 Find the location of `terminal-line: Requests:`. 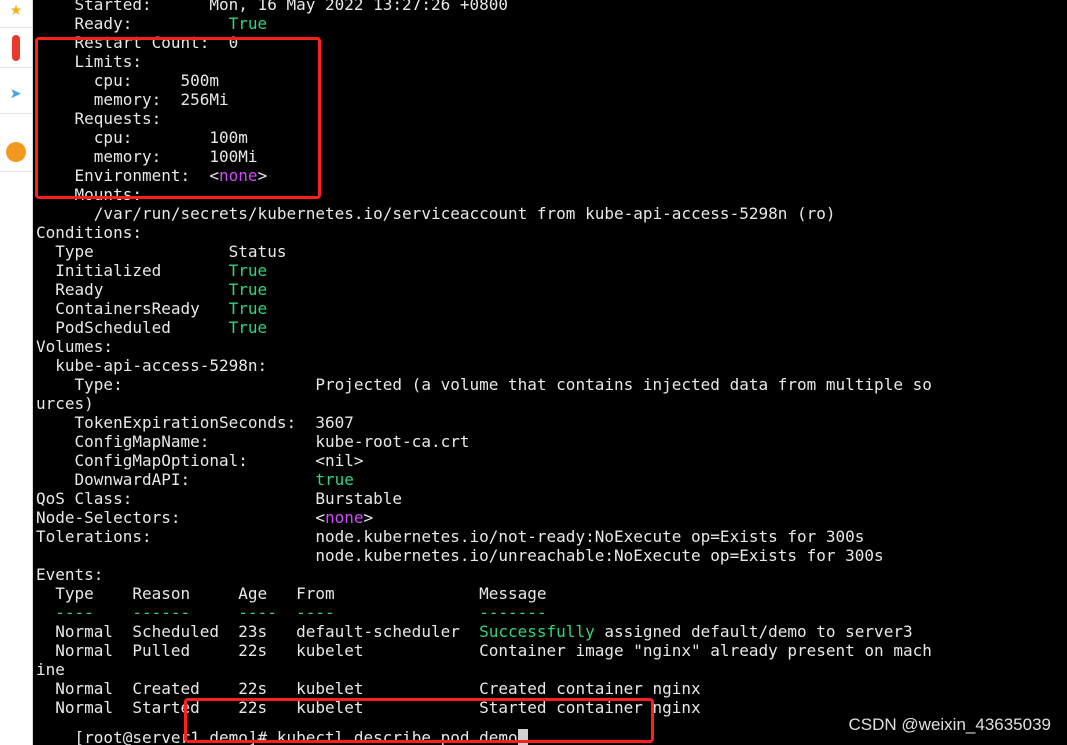

terminal-line: Requests: is located at coordinates (99, 118).